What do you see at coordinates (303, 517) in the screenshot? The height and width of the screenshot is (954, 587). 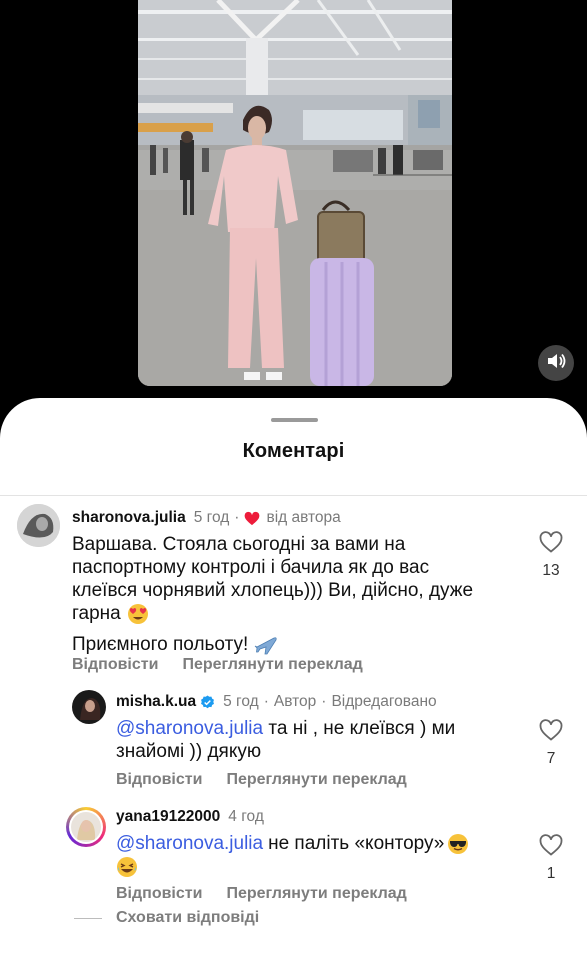 I see `author-liked-label: від автора` at bounding box center [303, 517].